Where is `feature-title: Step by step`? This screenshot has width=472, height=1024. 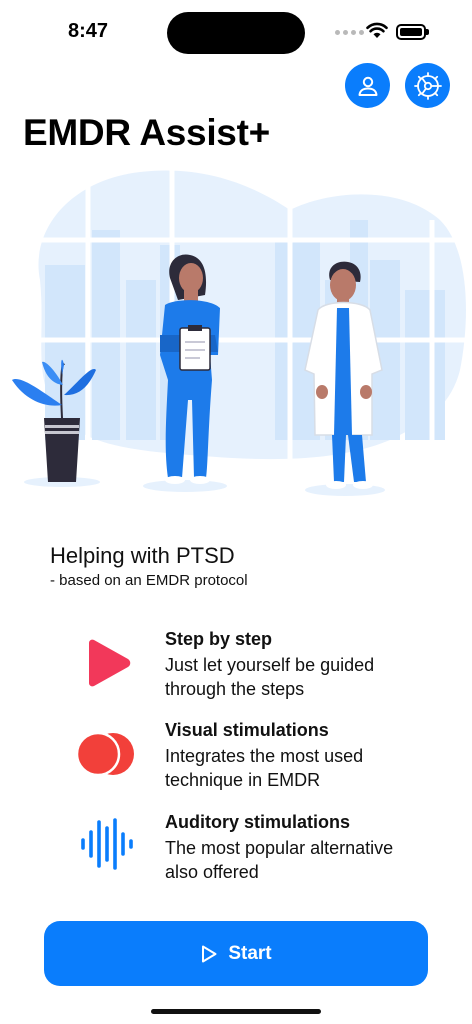
feature-title: Step by step is located at coordinates (219, 639).